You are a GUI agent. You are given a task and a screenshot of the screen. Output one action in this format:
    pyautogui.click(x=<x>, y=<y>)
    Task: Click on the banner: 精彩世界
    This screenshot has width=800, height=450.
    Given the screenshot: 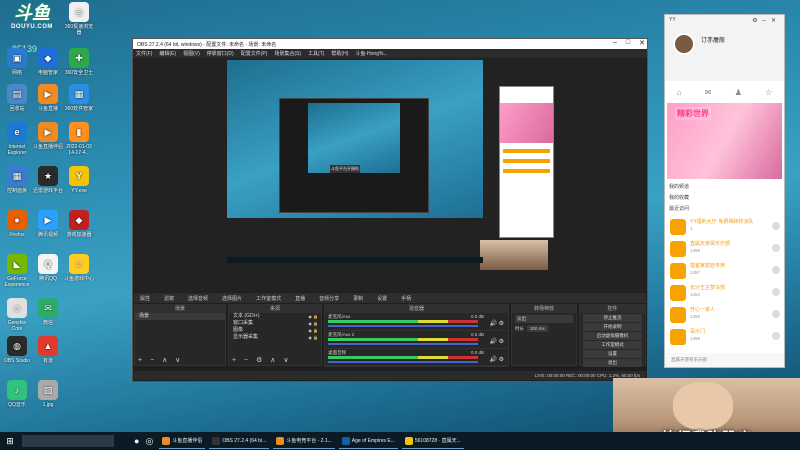 What is the action you would take?
    pyautogui.click(x=724, y=141)
    